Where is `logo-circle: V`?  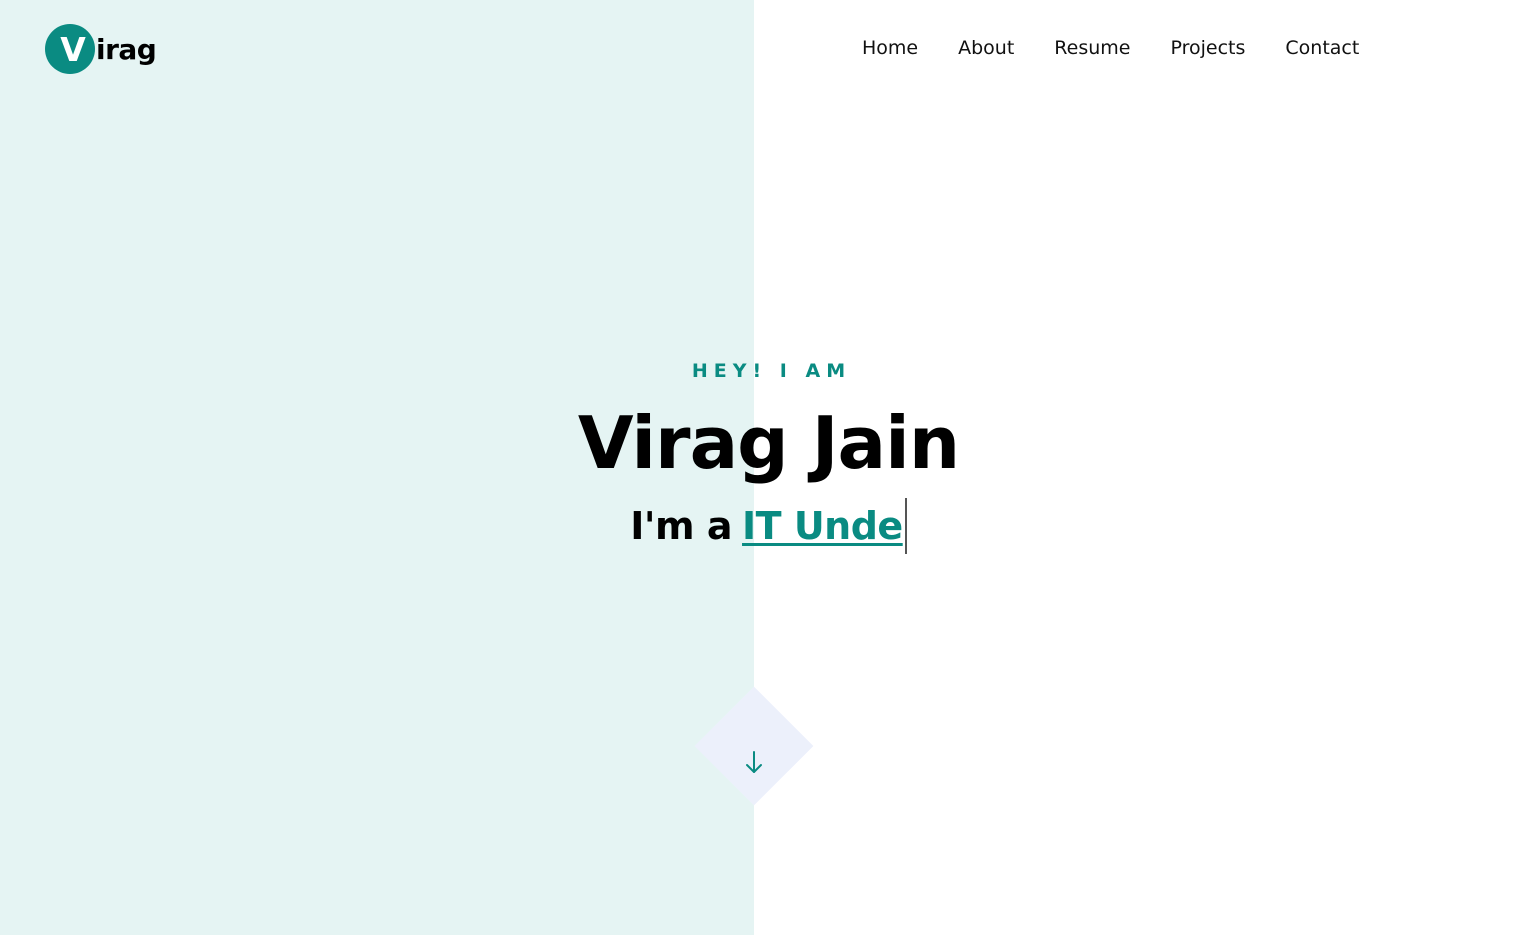 logo-circle: V is located at coordinates (70, 49).